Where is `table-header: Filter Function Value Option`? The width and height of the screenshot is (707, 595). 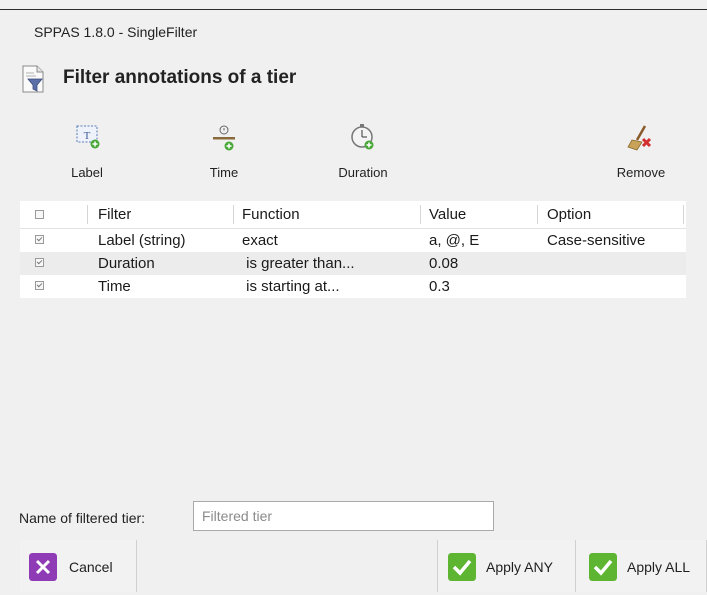
table-header: Filter Function Value Option is located at coordinates (353, 215).